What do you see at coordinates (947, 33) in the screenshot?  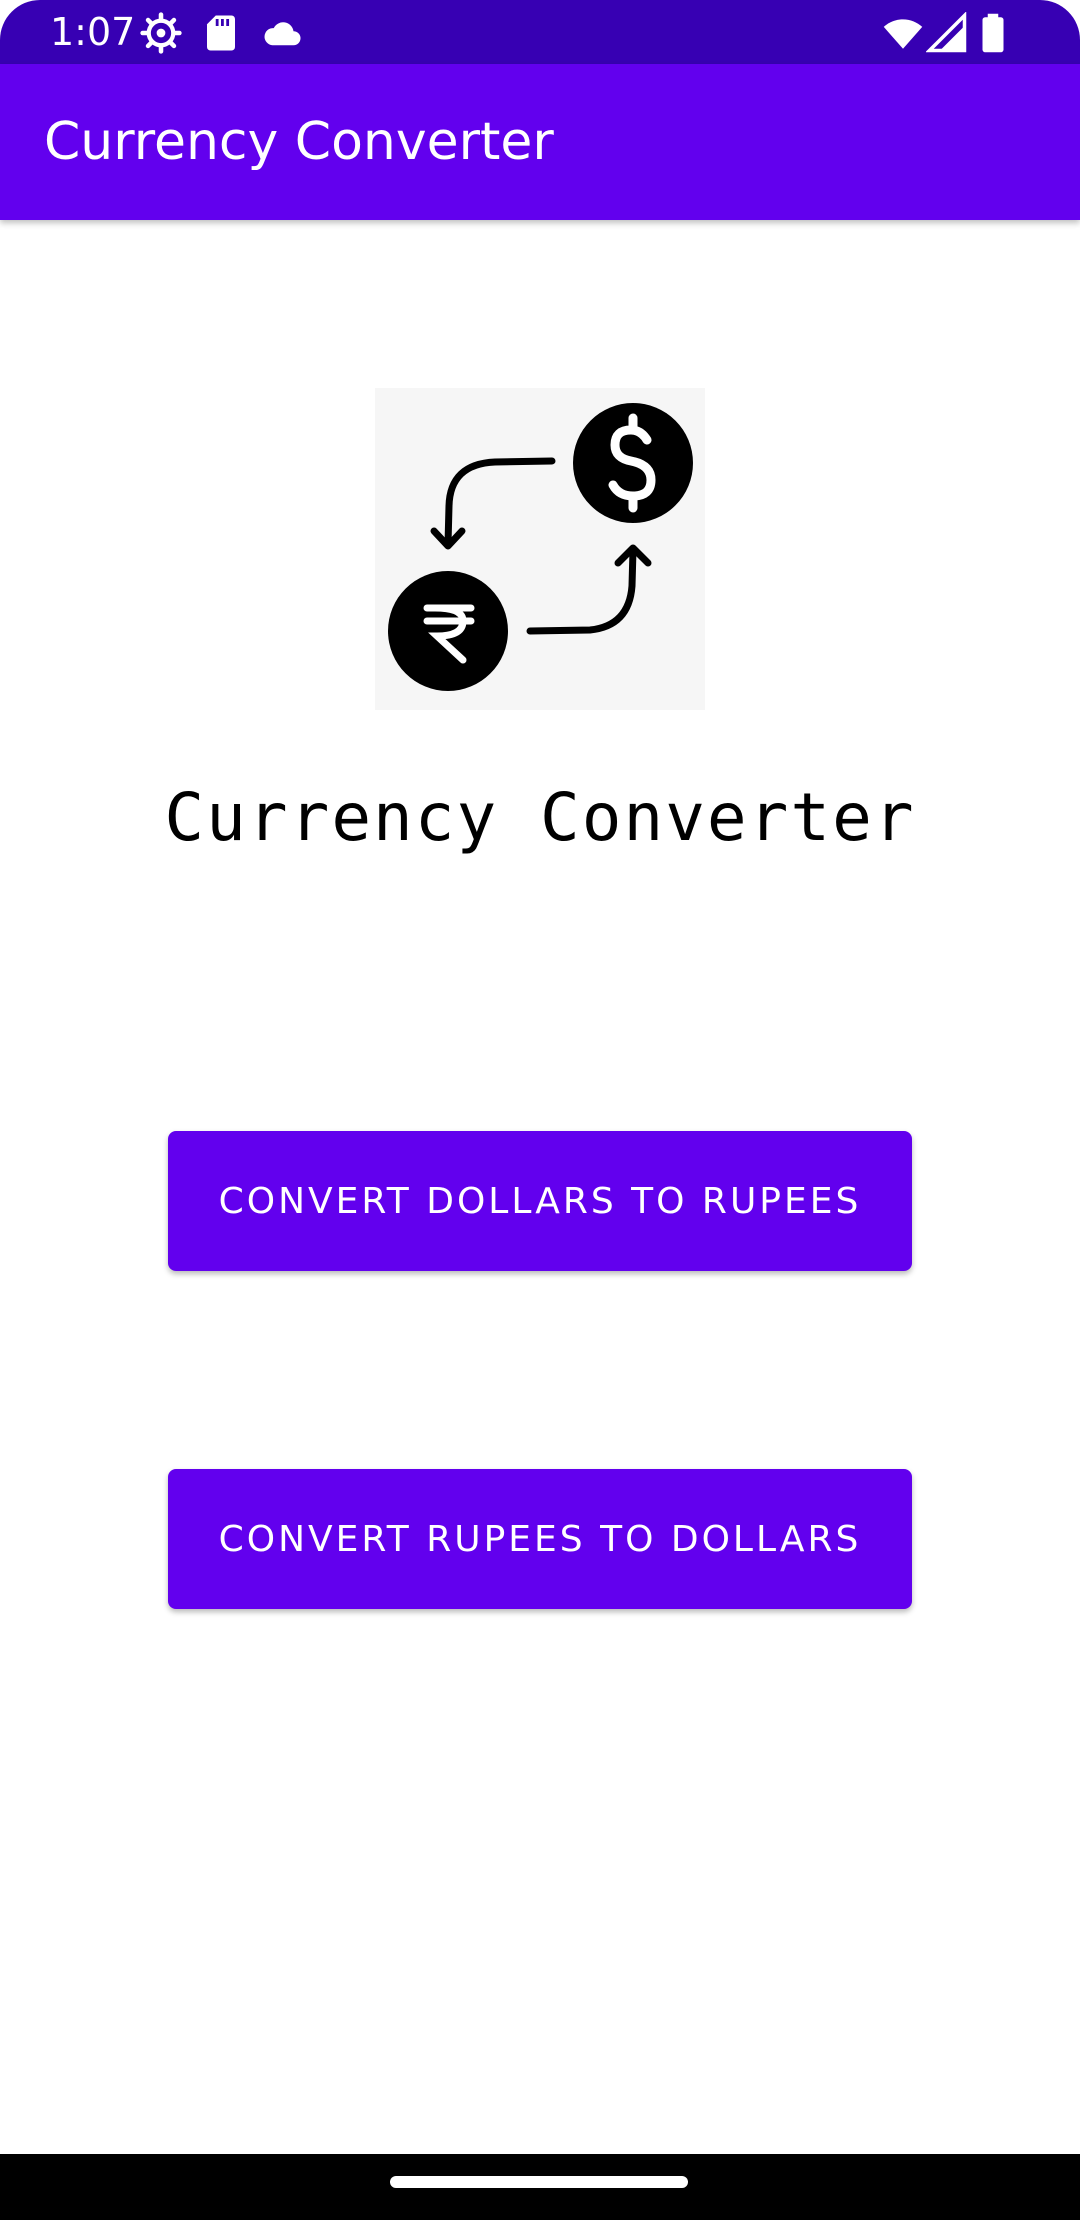 I see `cell-signal-icon` at bounding box center [947, 33].